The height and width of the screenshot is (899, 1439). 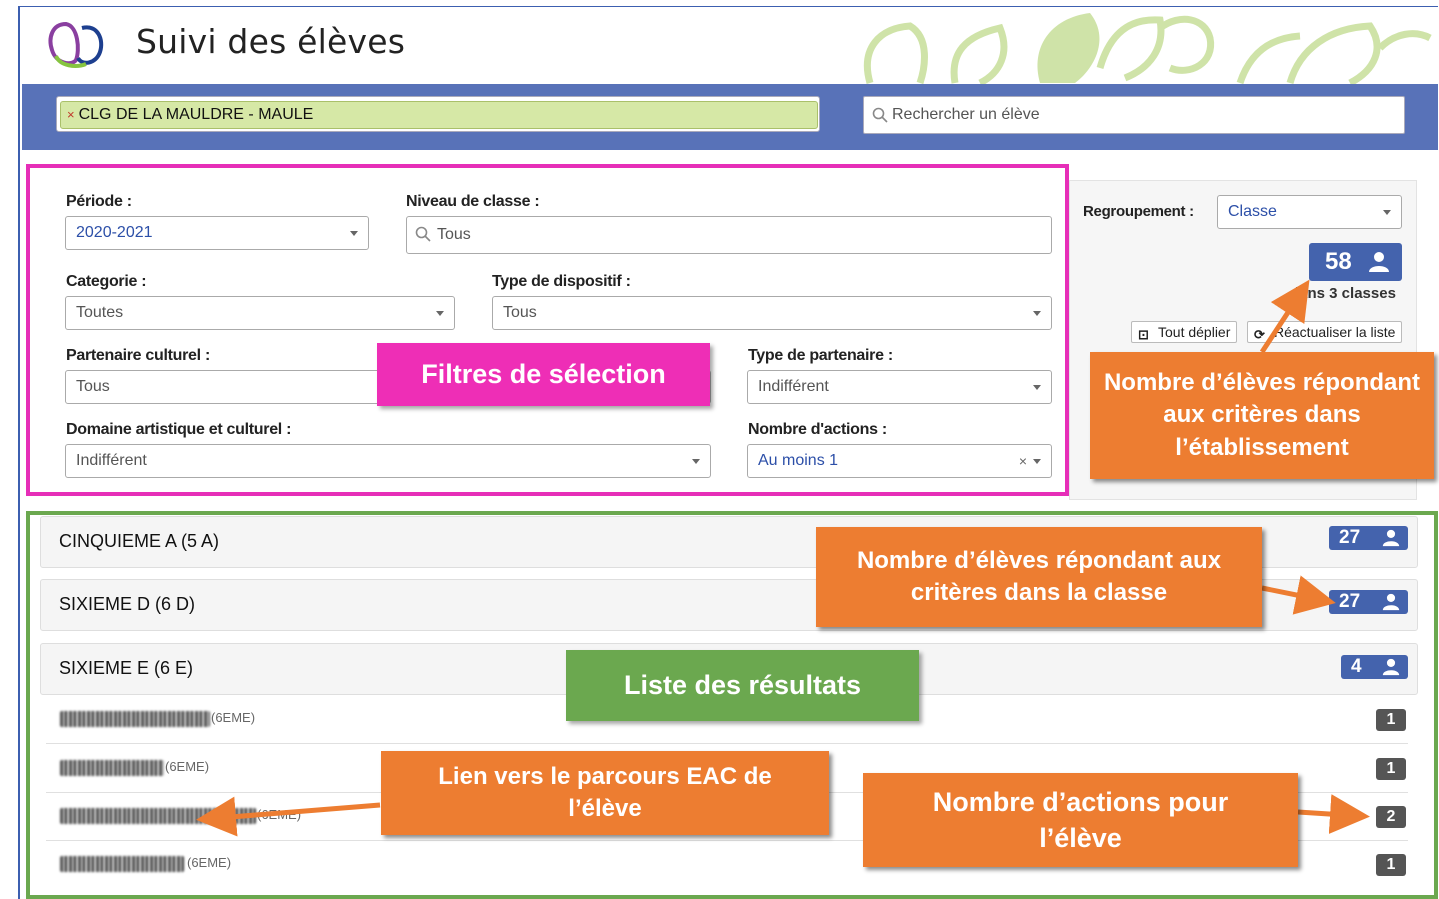 I want to click on page-title: Suivi des élèves, so click(x=271, y=41).